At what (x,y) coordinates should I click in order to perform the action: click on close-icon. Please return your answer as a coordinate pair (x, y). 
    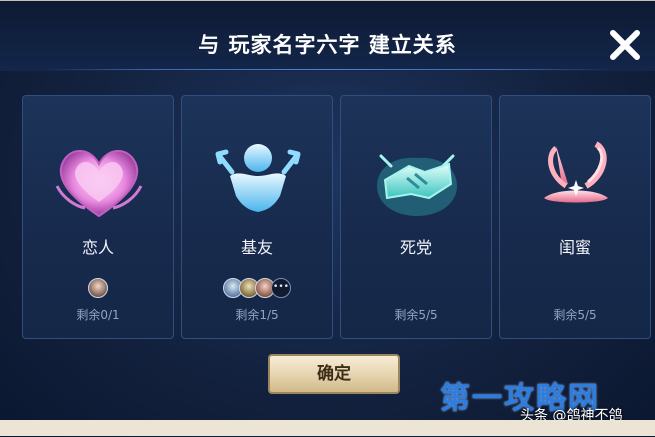
    Looking at the image, I should click on (625, 45).